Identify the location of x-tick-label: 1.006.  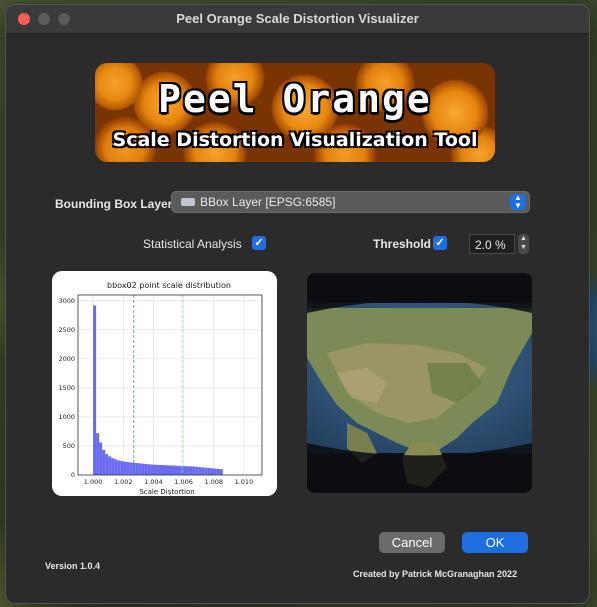
(183, 482).